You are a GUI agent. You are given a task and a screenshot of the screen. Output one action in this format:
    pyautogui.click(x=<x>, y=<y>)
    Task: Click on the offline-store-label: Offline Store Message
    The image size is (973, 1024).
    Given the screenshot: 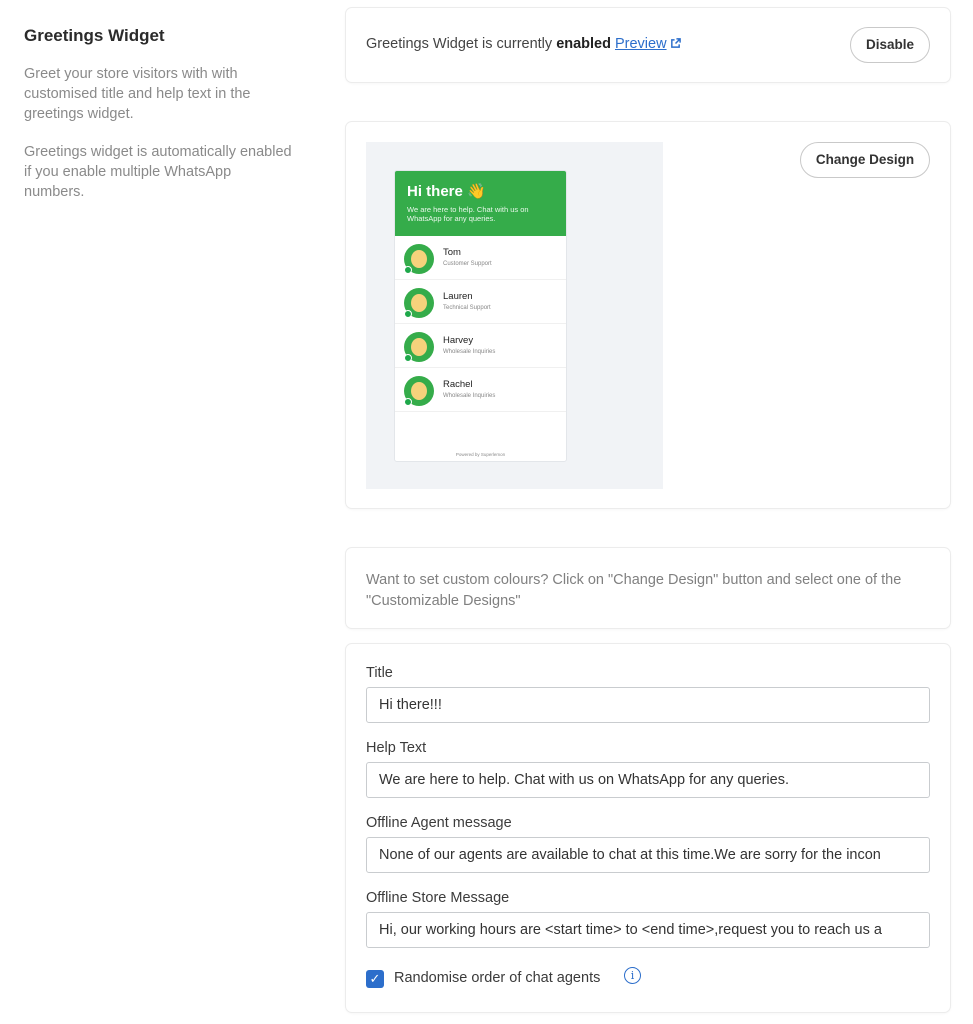 What is the action you would take?
    pyautogui.click(x=438, y=898)
    